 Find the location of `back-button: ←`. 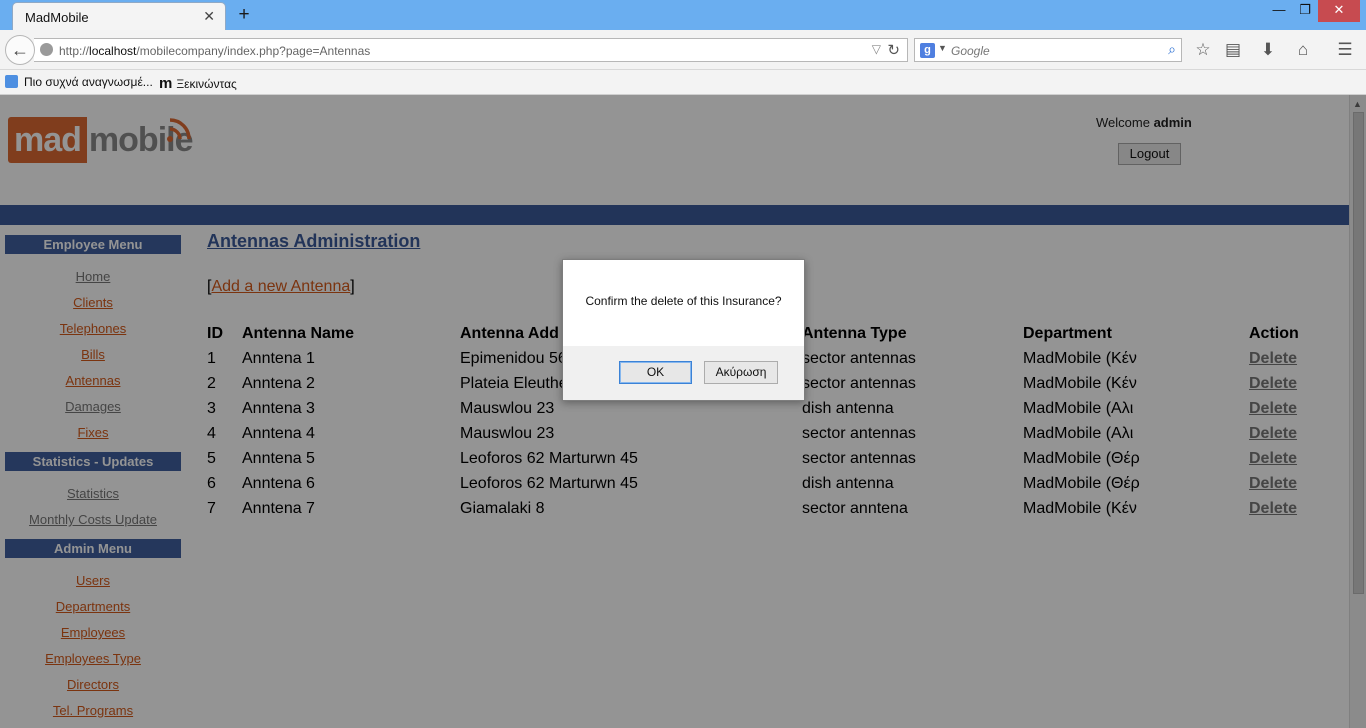

back-button: ← is located at coordinates (20, 50).